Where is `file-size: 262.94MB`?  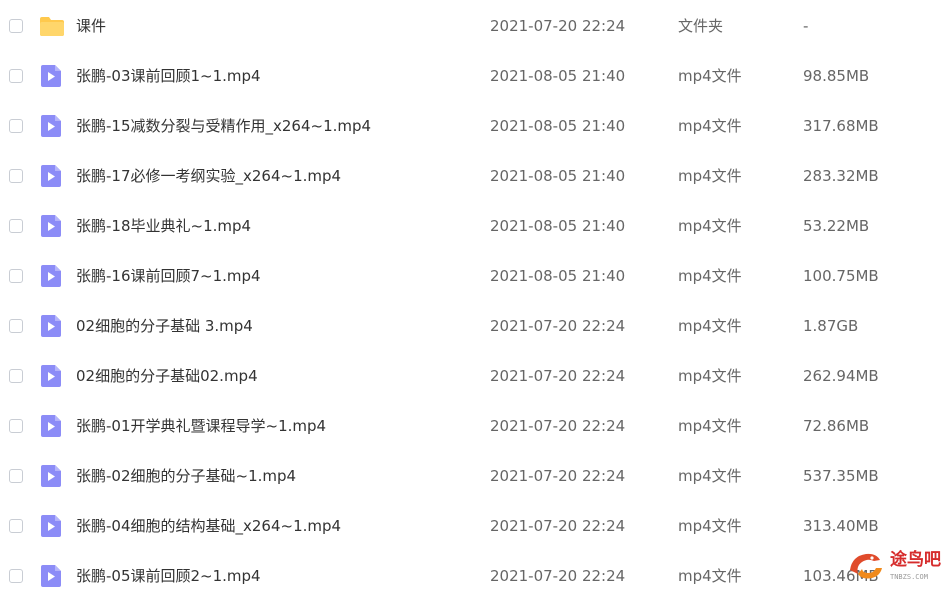
file-size: 262.94MB is located at coordinates (841, 376).